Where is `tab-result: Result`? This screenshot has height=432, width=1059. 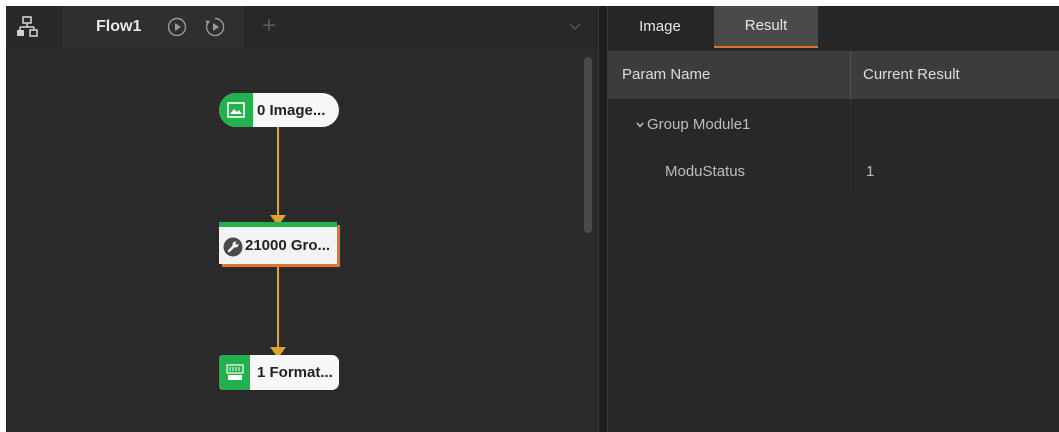
tab-result: Result is located at coordinates (766, 27).